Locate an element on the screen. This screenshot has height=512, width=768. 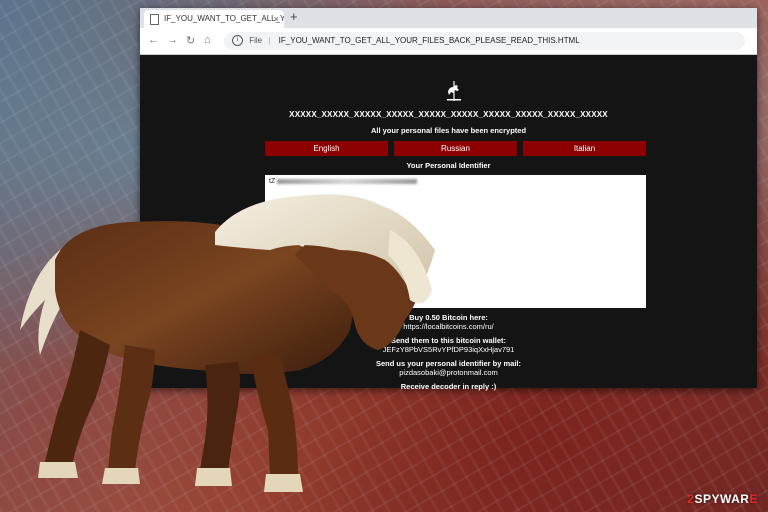
info-icon: i is located at coordinates (237, 41).